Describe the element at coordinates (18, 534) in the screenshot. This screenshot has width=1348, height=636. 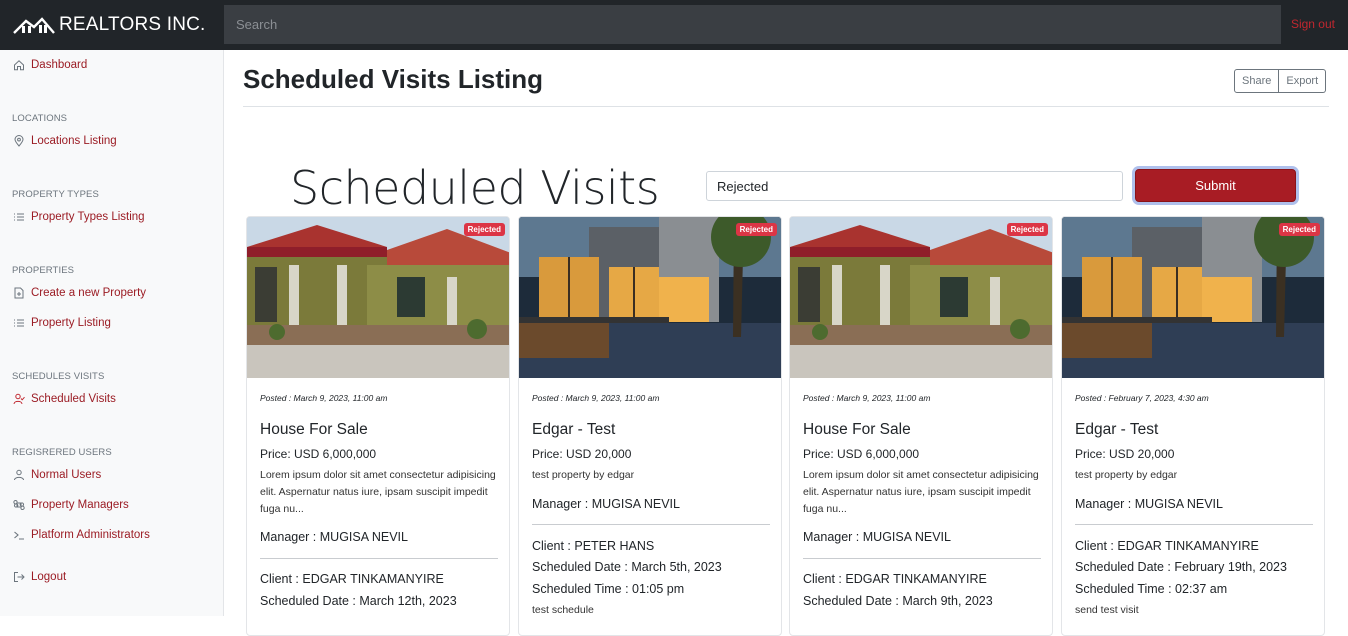
I see `terminal-icon` at that location.